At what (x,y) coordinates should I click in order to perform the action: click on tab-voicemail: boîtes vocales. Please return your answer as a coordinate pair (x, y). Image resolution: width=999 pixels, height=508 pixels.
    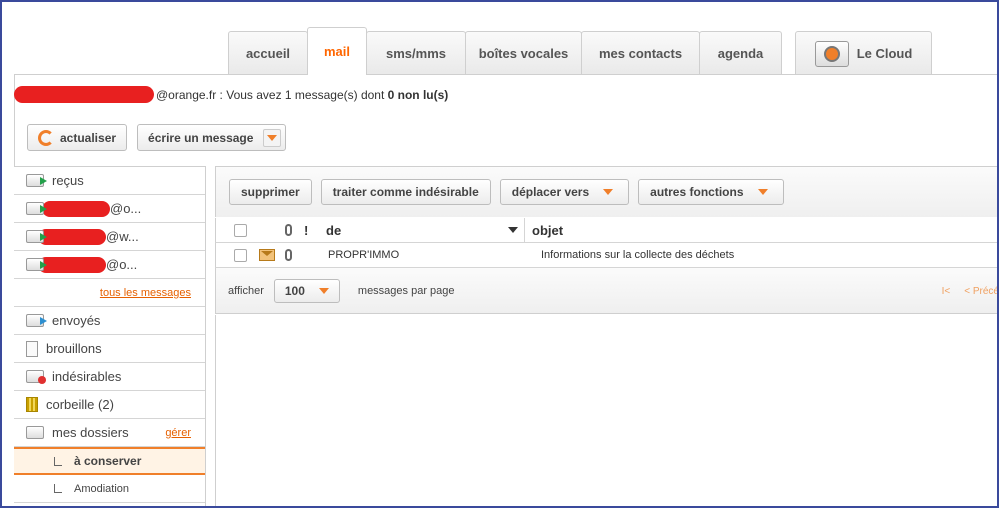
    Looking at the image, I should click on (523, 53).